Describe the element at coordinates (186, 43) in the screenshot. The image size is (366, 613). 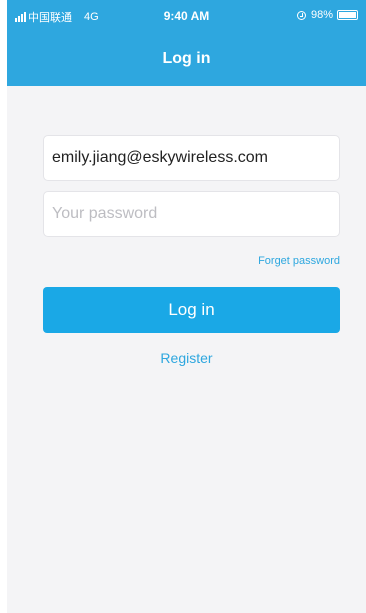
I see `app-header: 中国联通 4G 9:40 AM 98% Log in` at that location.